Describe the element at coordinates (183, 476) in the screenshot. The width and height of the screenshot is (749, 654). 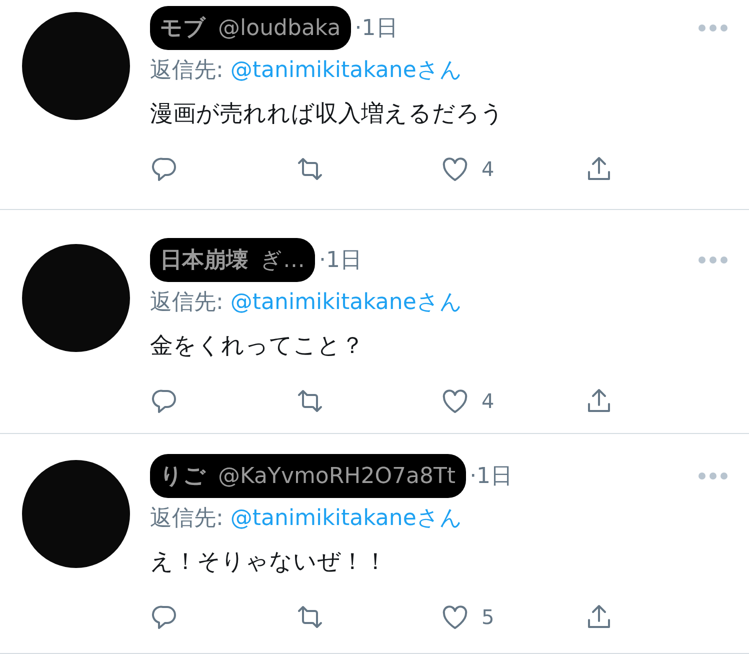
I see `user-name: りご` at that location.